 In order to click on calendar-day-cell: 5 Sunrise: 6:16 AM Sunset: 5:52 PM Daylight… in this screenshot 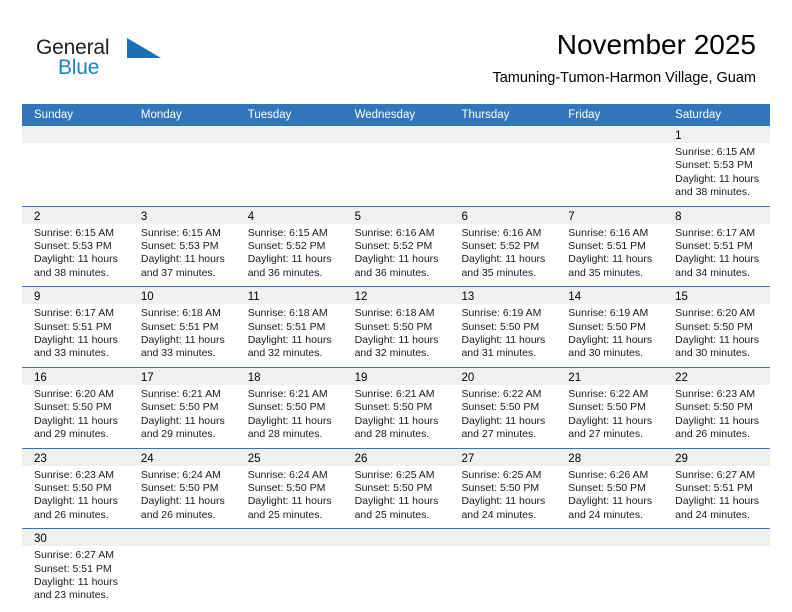, I will do `click(396, 246)`.